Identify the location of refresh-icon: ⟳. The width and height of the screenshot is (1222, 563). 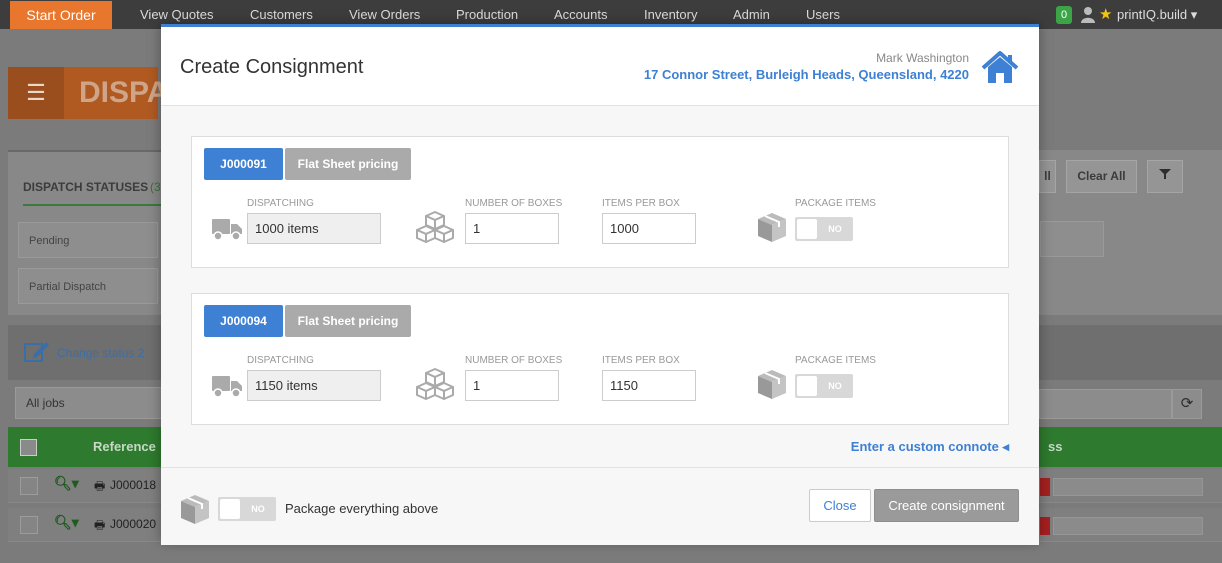
(1187, 403).